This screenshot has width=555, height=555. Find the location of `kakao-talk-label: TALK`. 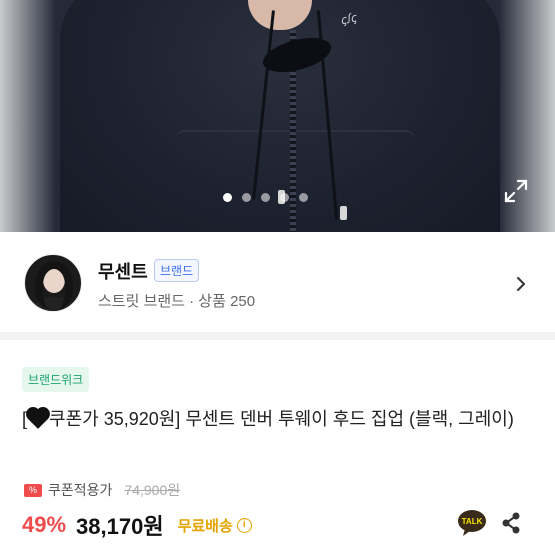

kakao-talk-label: TALK is located at coordinates (472, 521).